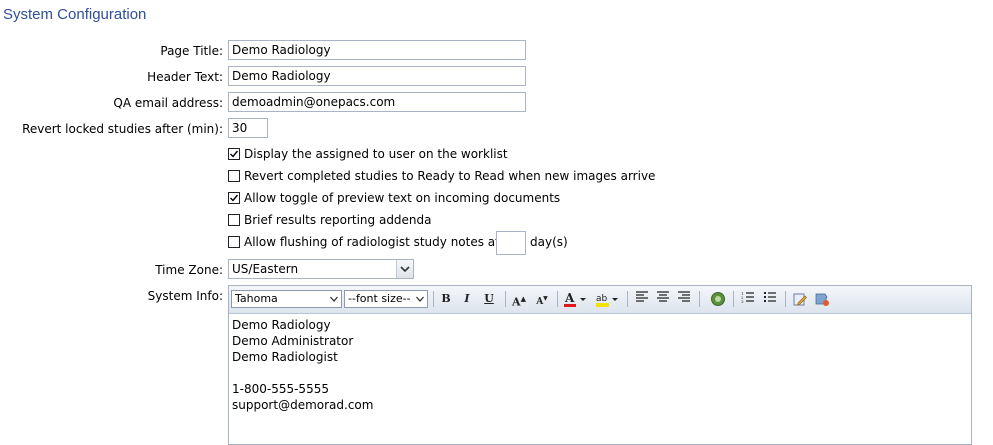 The height and width of the screenshot is (445, 993). Describe the element at coordinates (742, 301) in the screenshot. I see `svg-text: 3` at that location.